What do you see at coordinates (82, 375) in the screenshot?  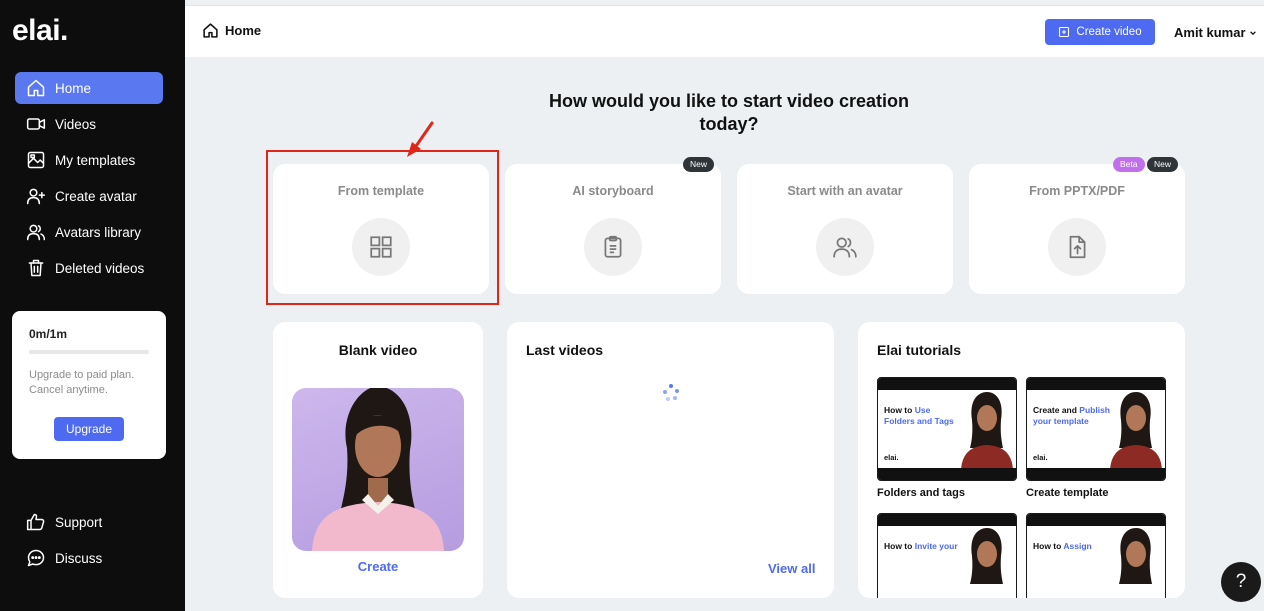 I see `plan-text-line: Upgrade to paid plan.` at bounding box center [82, 375].